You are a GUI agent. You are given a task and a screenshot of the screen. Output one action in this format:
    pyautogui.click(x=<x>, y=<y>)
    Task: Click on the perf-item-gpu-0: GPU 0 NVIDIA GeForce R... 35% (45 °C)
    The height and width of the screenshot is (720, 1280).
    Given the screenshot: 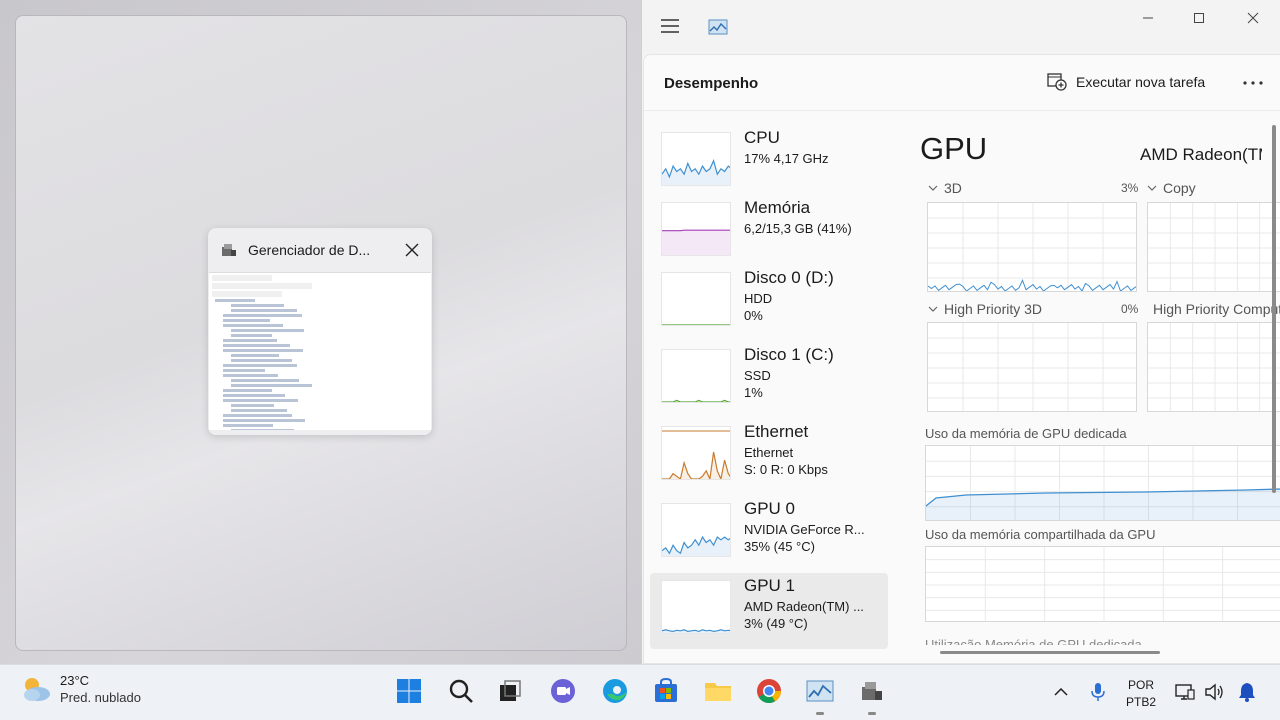 What is the action you would take?
    pyautogui.click(x=769, y=534)
    